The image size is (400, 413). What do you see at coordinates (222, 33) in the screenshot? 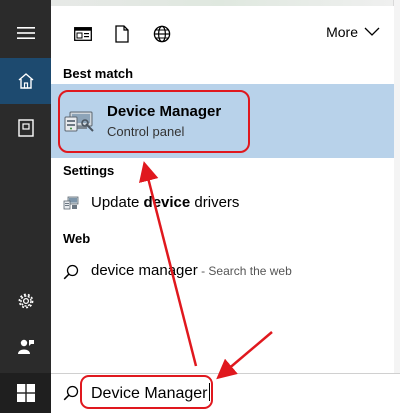
I see `filter-bar: More` at bounding box center [222, 33].